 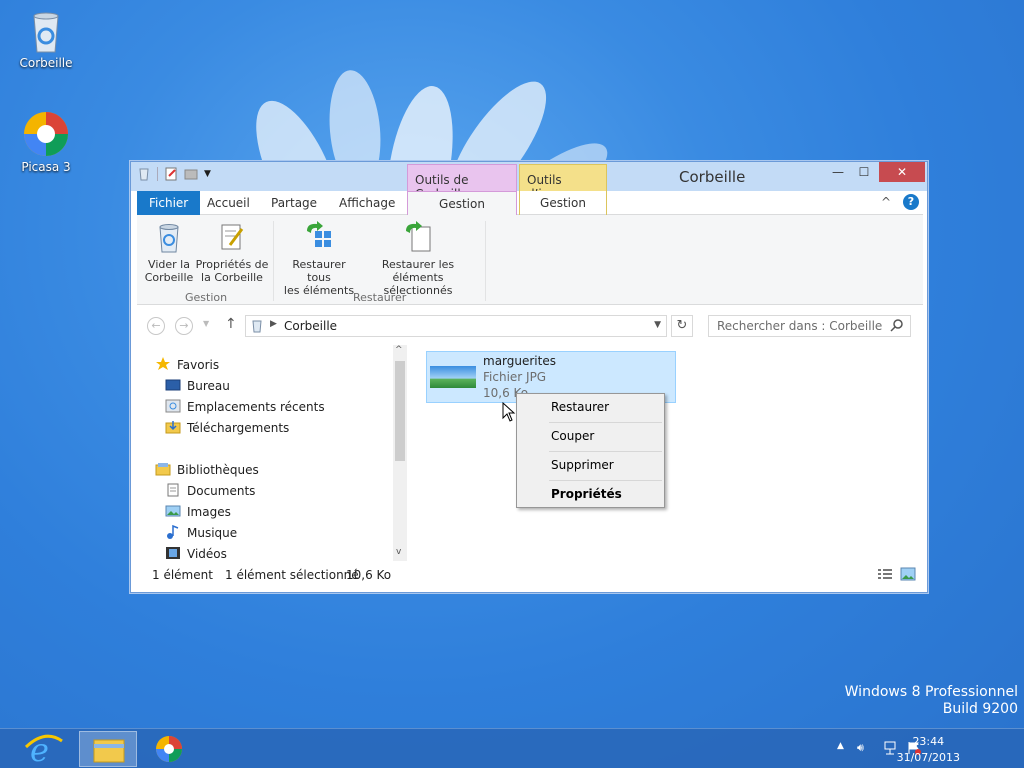 What do you see at coordinates (46, 30) in the screenshot?
I see `recycle-bin-icon` at bounding box center [46, 30].